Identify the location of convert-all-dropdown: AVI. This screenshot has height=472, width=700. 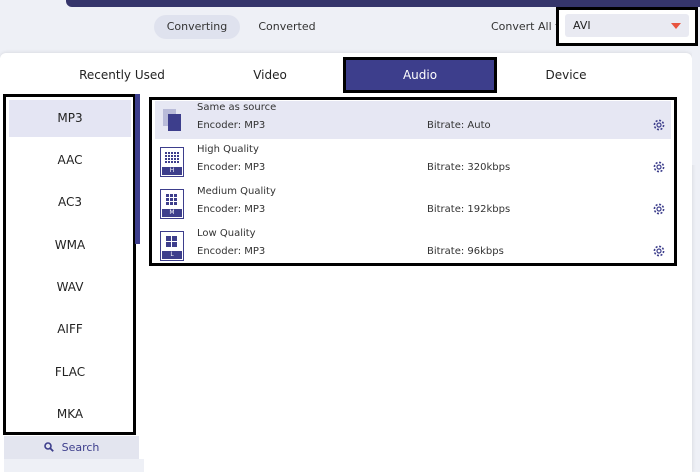
(627, 26).